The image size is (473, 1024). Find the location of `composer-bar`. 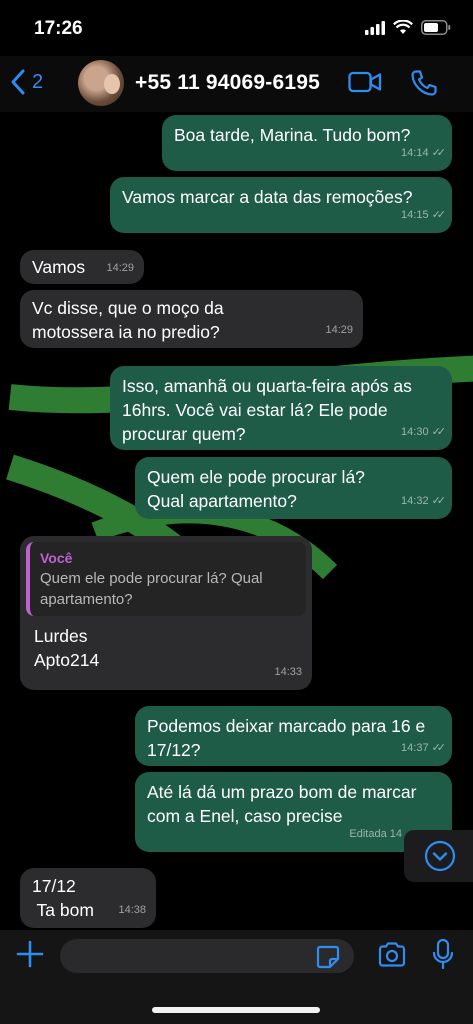

composer-bar is located at coordinates (236, 977).